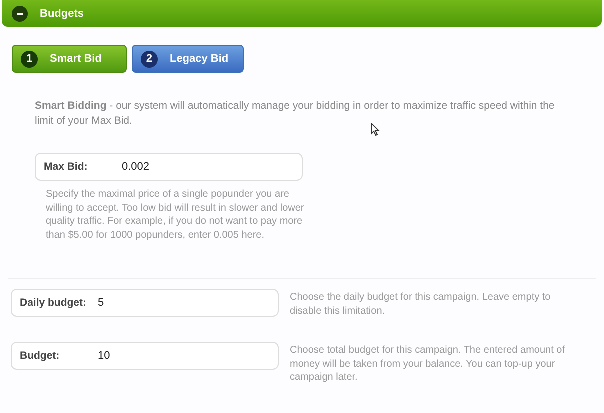 Image resolution: width=604 pixels, height=413 pixels. What do you see at coordinates (62, 14) in the screenshot?
I see `section-title: Budgets` at bounding box center [62, 14].